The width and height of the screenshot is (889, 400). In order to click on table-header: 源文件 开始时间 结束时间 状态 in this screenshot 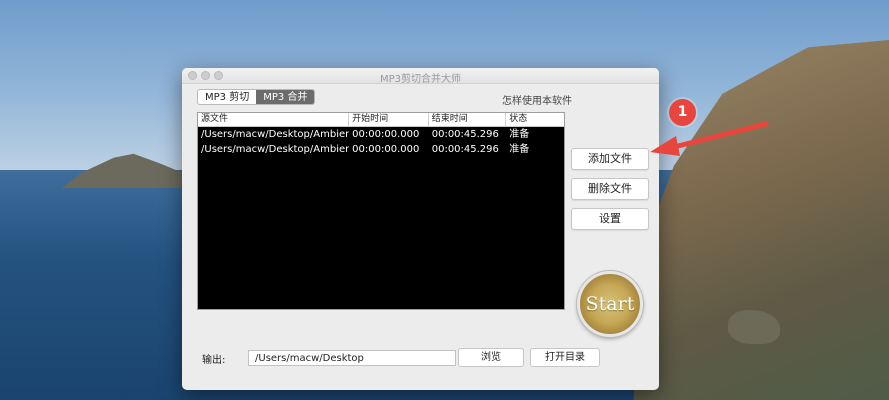, I will do `click(381, 120)`.